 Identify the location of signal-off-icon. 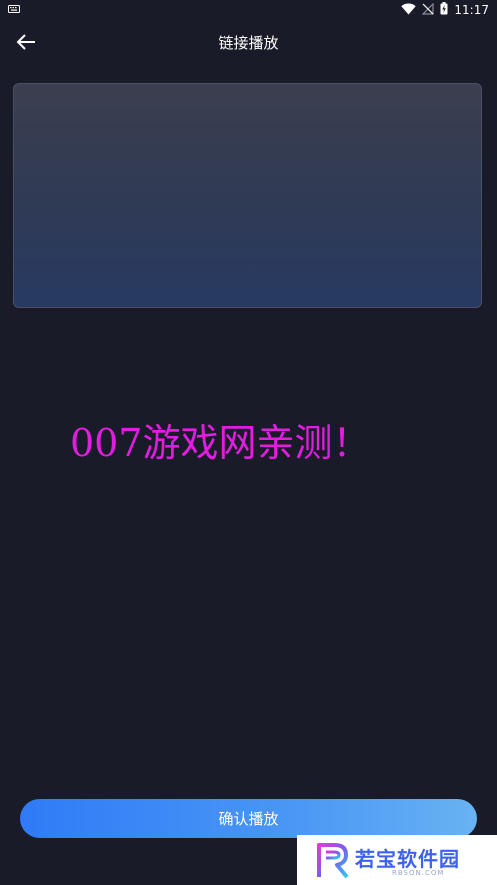
(428, 10).